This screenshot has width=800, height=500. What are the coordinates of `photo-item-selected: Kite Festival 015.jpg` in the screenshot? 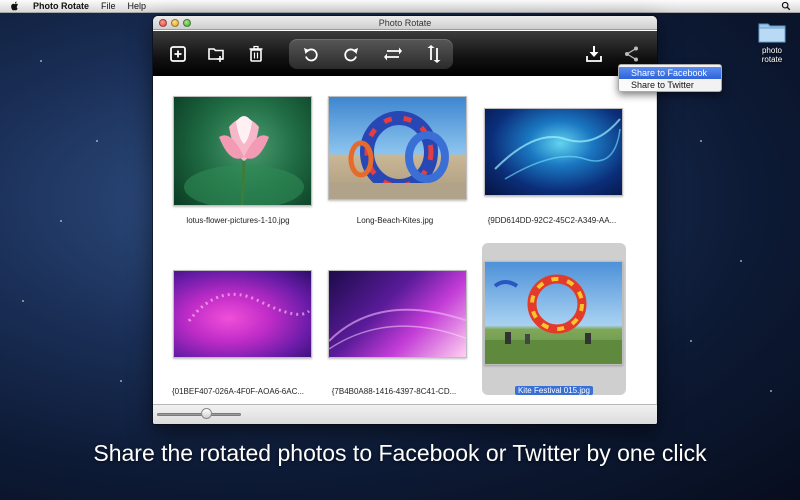 It's located at (554, 319).